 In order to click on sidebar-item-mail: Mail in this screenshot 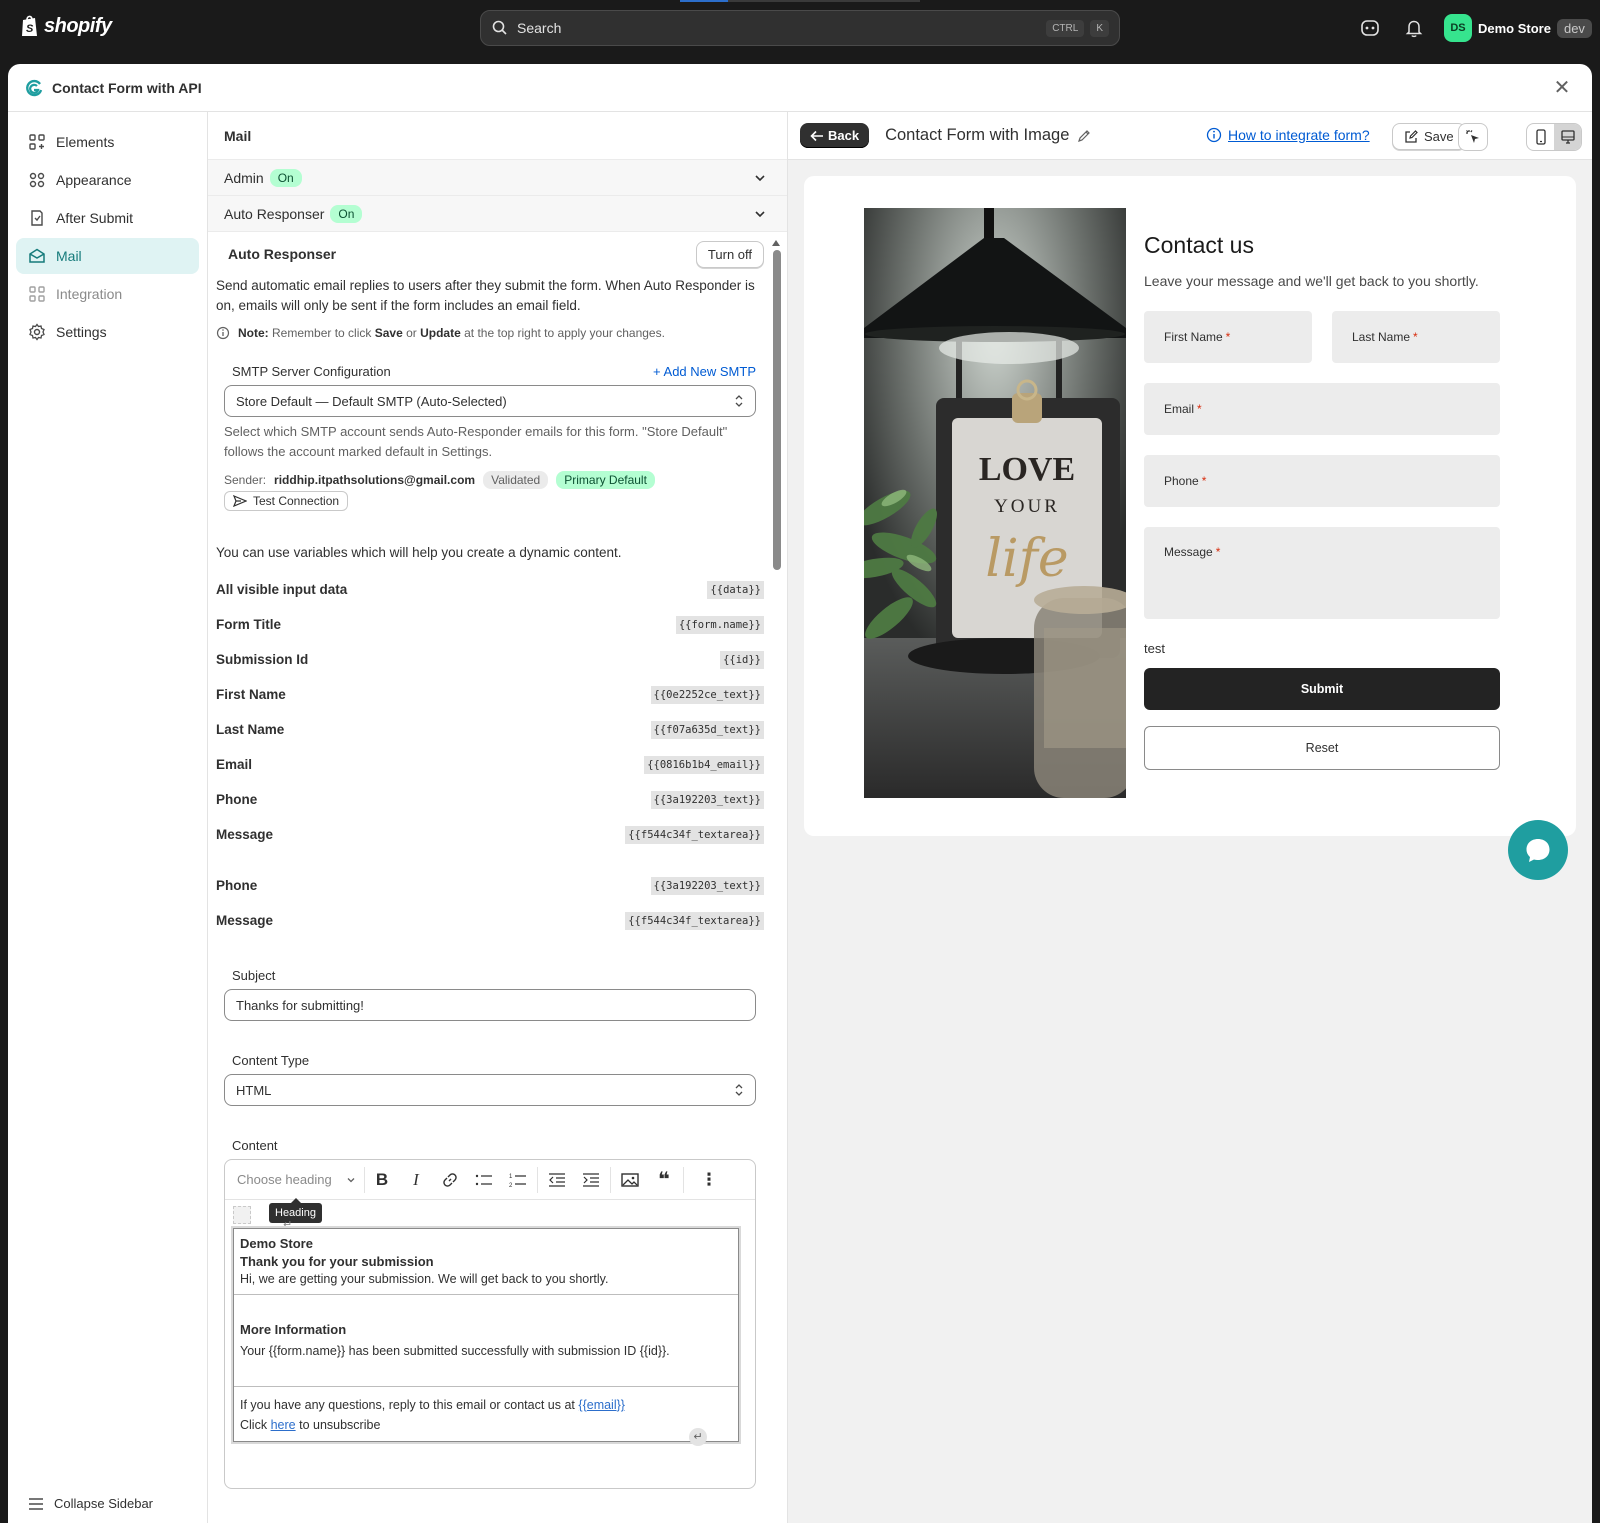, I will do `click(107, 256)`.